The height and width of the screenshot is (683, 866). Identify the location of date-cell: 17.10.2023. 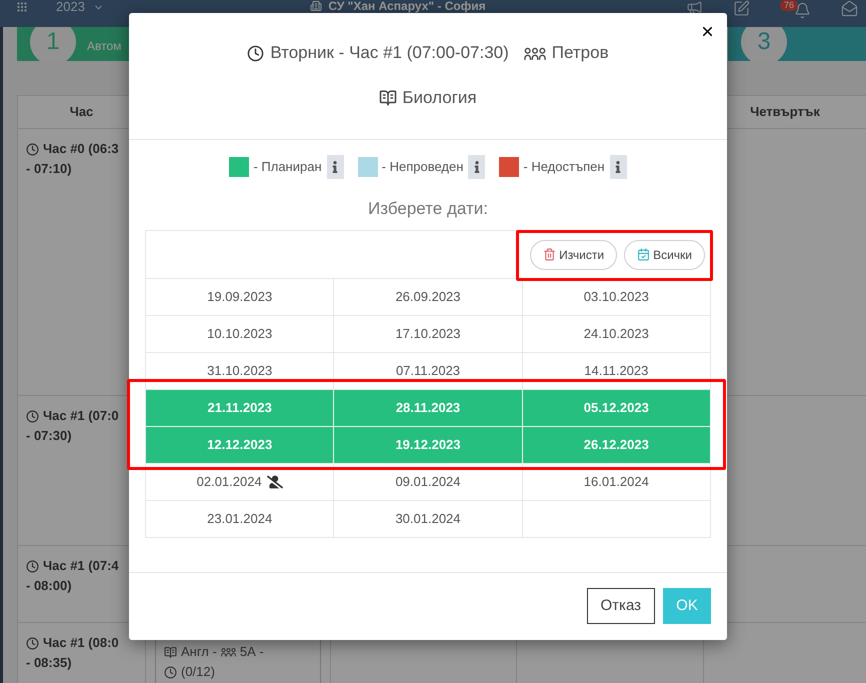
(428, 334).